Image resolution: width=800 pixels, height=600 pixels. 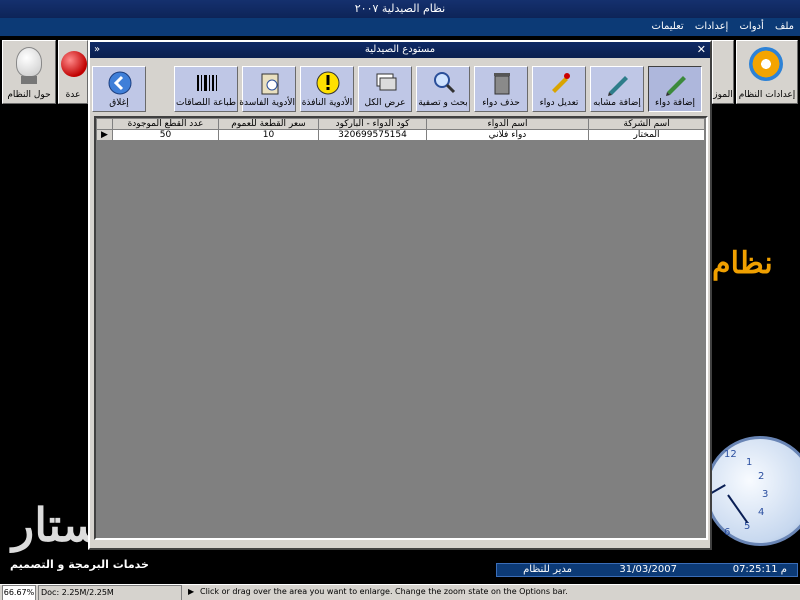 I want to click on menu-bar: ملف أدوات إعدادات تعليمات, so click(x=400, y=27).